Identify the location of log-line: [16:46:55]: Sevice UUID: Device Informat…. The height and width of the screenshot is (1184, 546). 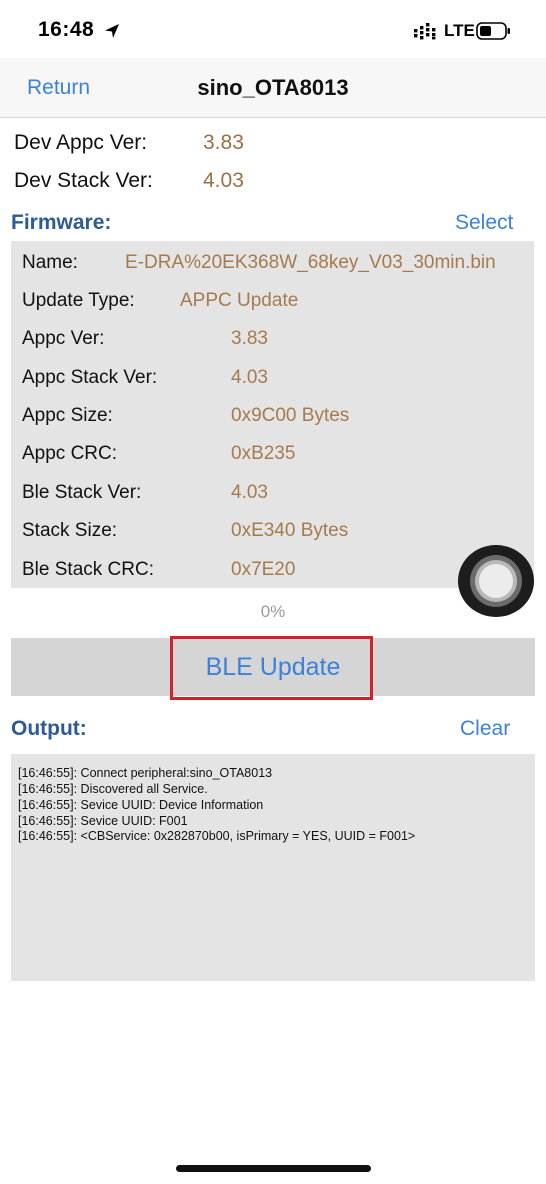
(141, 805).